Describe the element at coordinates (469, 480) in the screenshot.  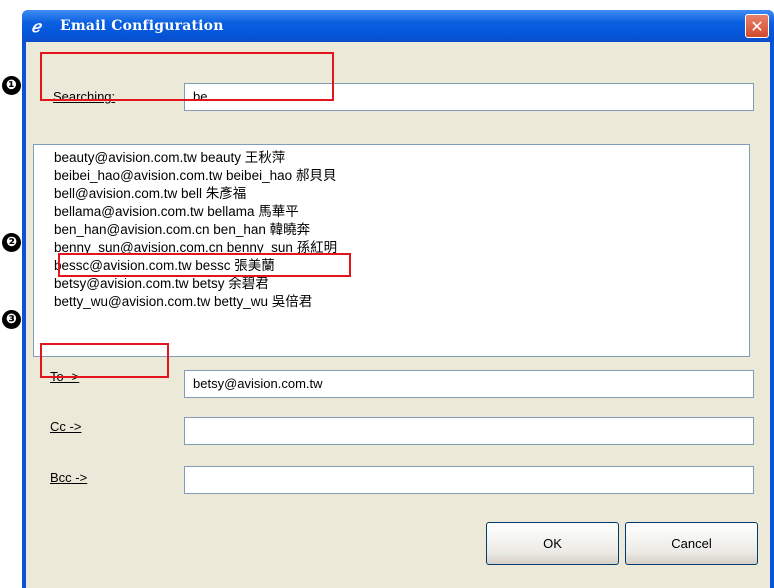
I see `bcc-field` at that location.